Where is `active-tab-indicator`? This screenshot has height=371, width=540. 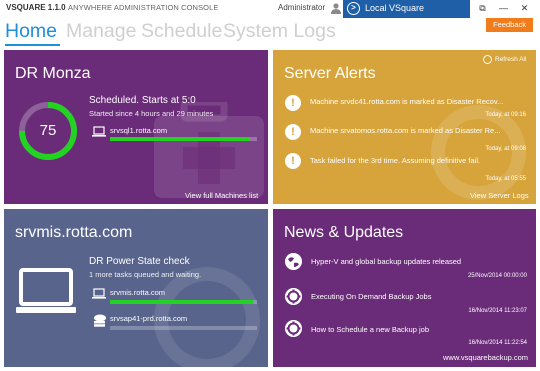 active-tab-indicator is located at coordinates (32, 45).